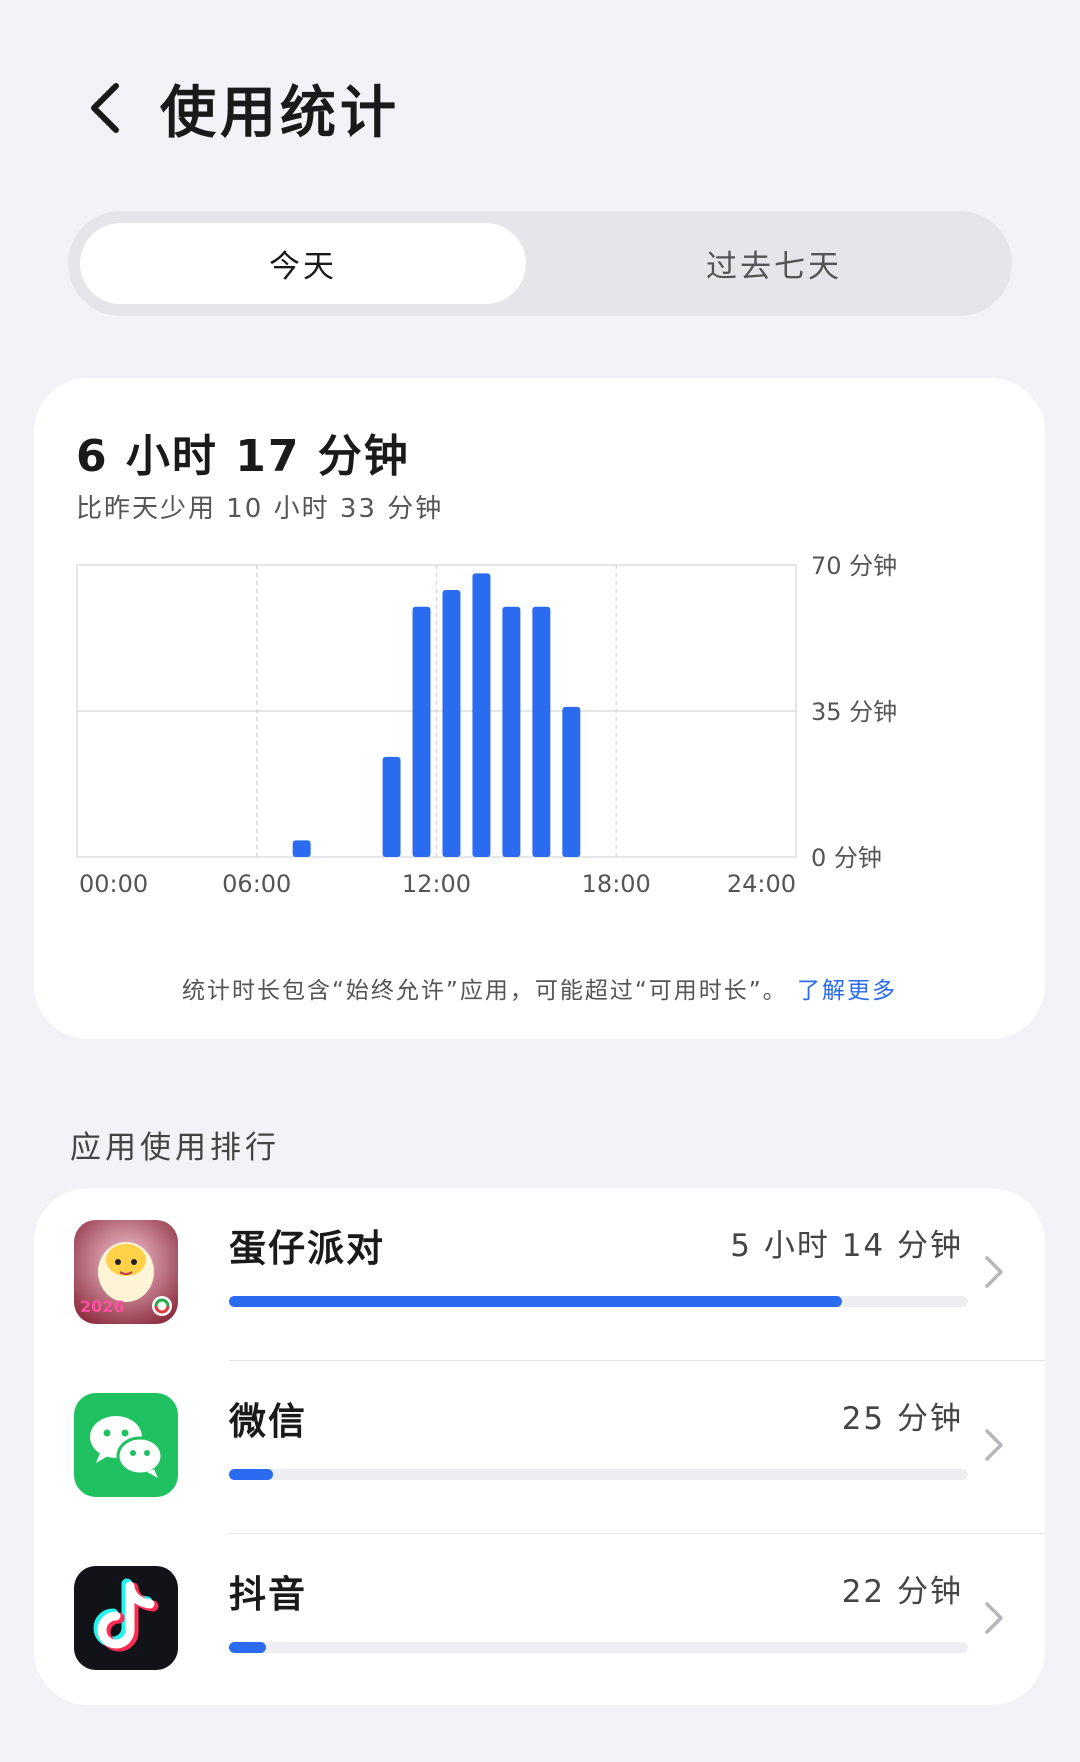 The image size is (1080, 1762). I want to click on wechat-icon, so click(126, 1445).